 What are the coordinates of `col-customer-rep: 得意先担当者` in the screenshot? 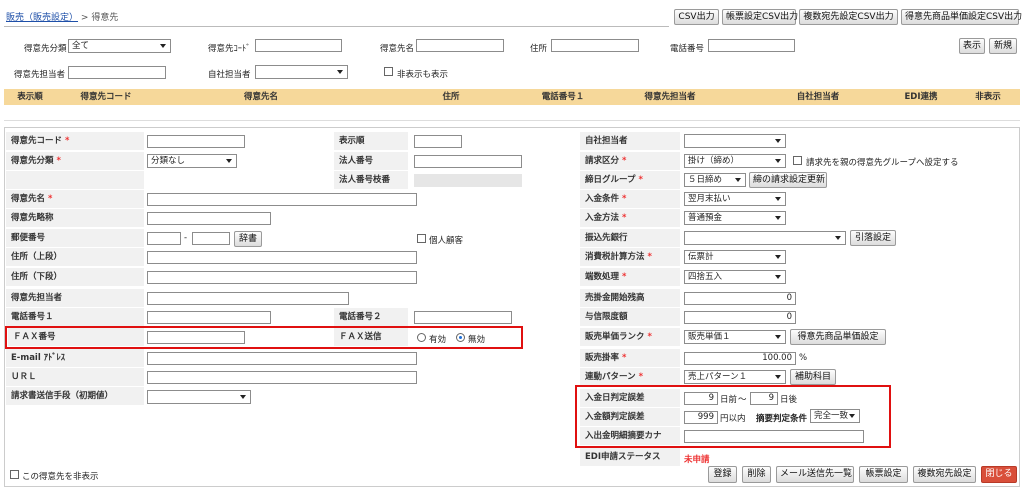 It's located at (670, 97).